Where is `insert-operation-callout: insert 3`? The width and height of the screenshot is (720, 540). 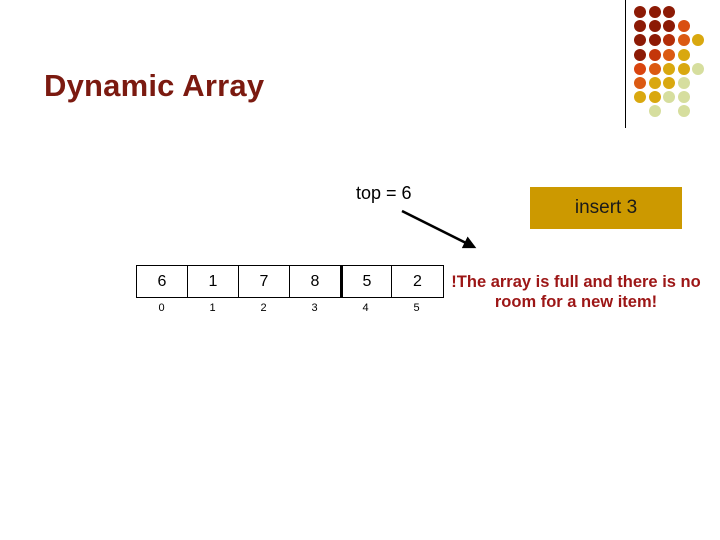 insert-operation-callout: insert 3 is located at coordinates (606, 208).